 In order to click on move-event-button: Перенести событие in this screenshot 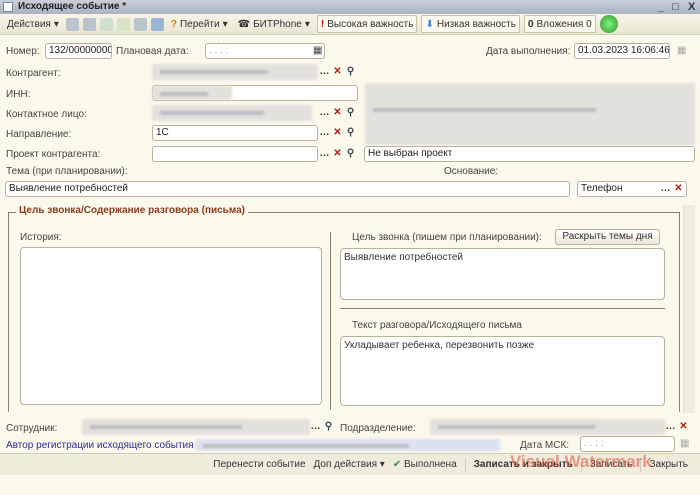, I will do `click(259, 464)`.